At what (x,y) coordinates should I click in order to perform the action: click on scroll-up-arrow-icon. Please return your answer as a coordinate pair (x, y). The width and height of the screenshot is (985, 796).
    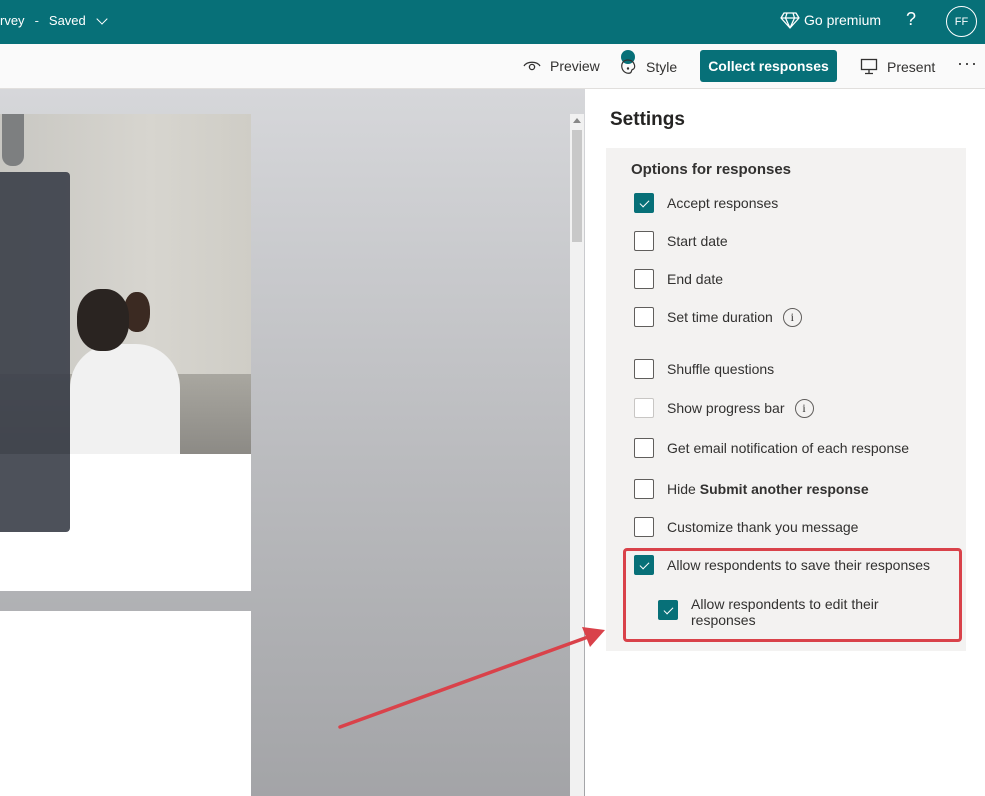
    Looking at the image, I should click on (577, 120).